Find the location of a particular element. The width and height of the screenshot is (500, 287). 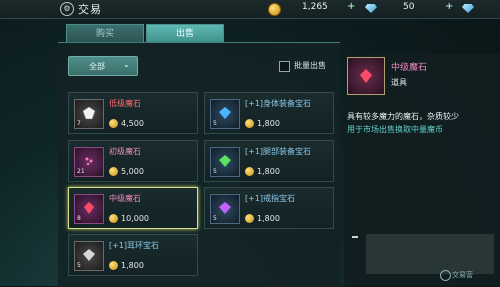

item-thumbnail: 8 is located at coordinates (89, 209).